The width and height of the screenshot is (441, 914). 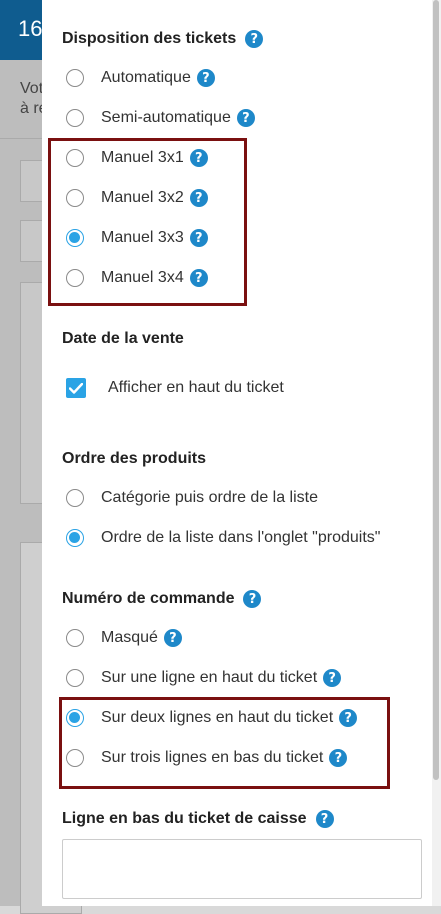 I want to click on section-title-text: Date de la vente, so click(x=123, y=338).